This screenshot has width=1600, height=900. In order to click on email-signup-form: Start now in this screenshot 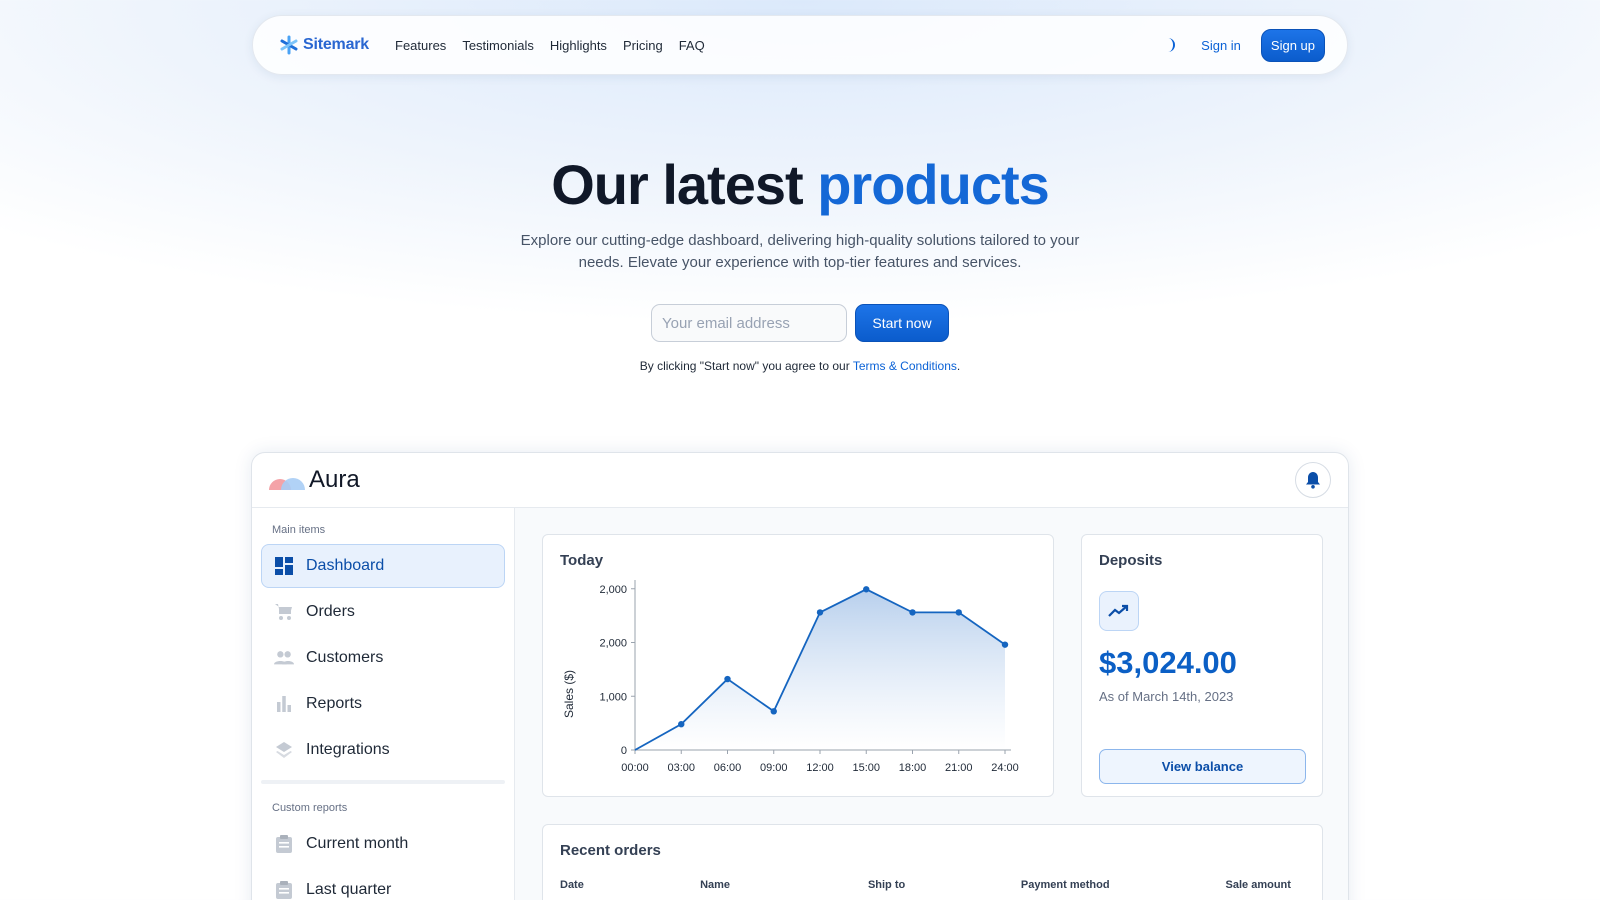, I will do `click(800, 323)`.